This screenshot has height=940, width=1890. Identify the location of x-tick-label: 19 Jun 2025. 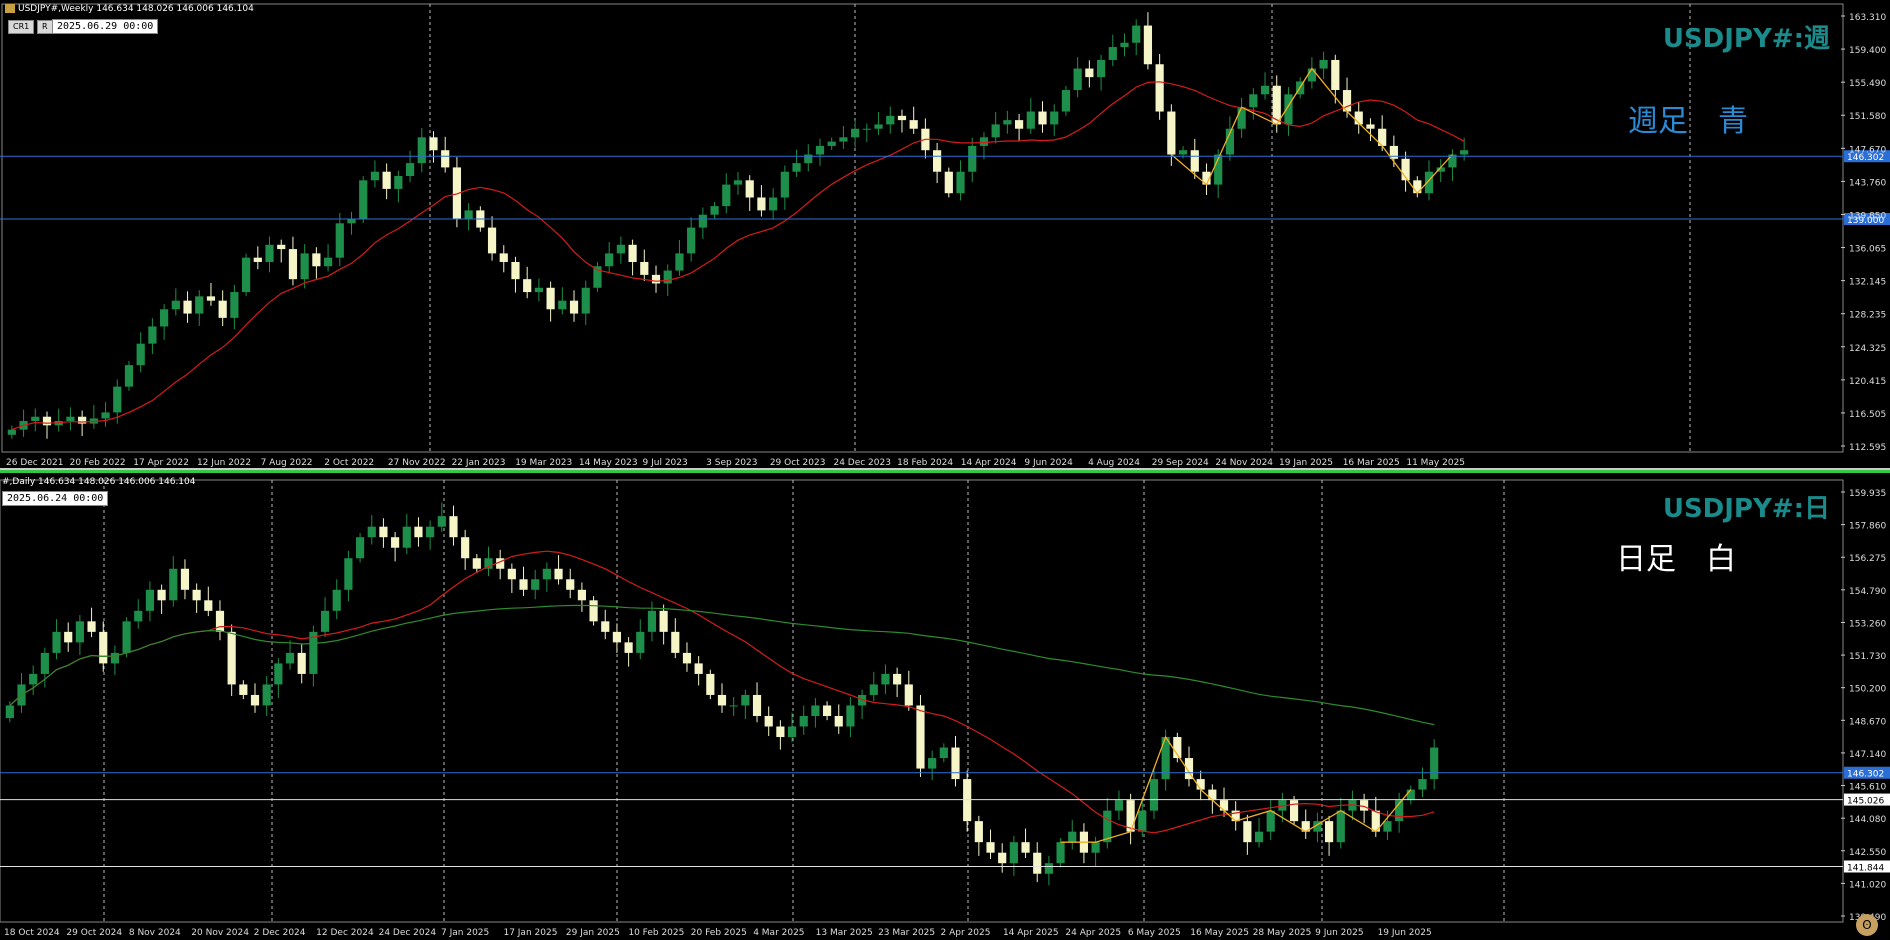
(1405, 933).